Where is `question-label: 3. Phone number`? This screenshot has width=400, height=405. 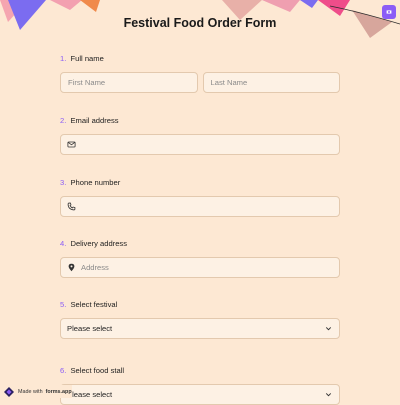 question-label: 3. Phone number is located at coordinates (200, 182).